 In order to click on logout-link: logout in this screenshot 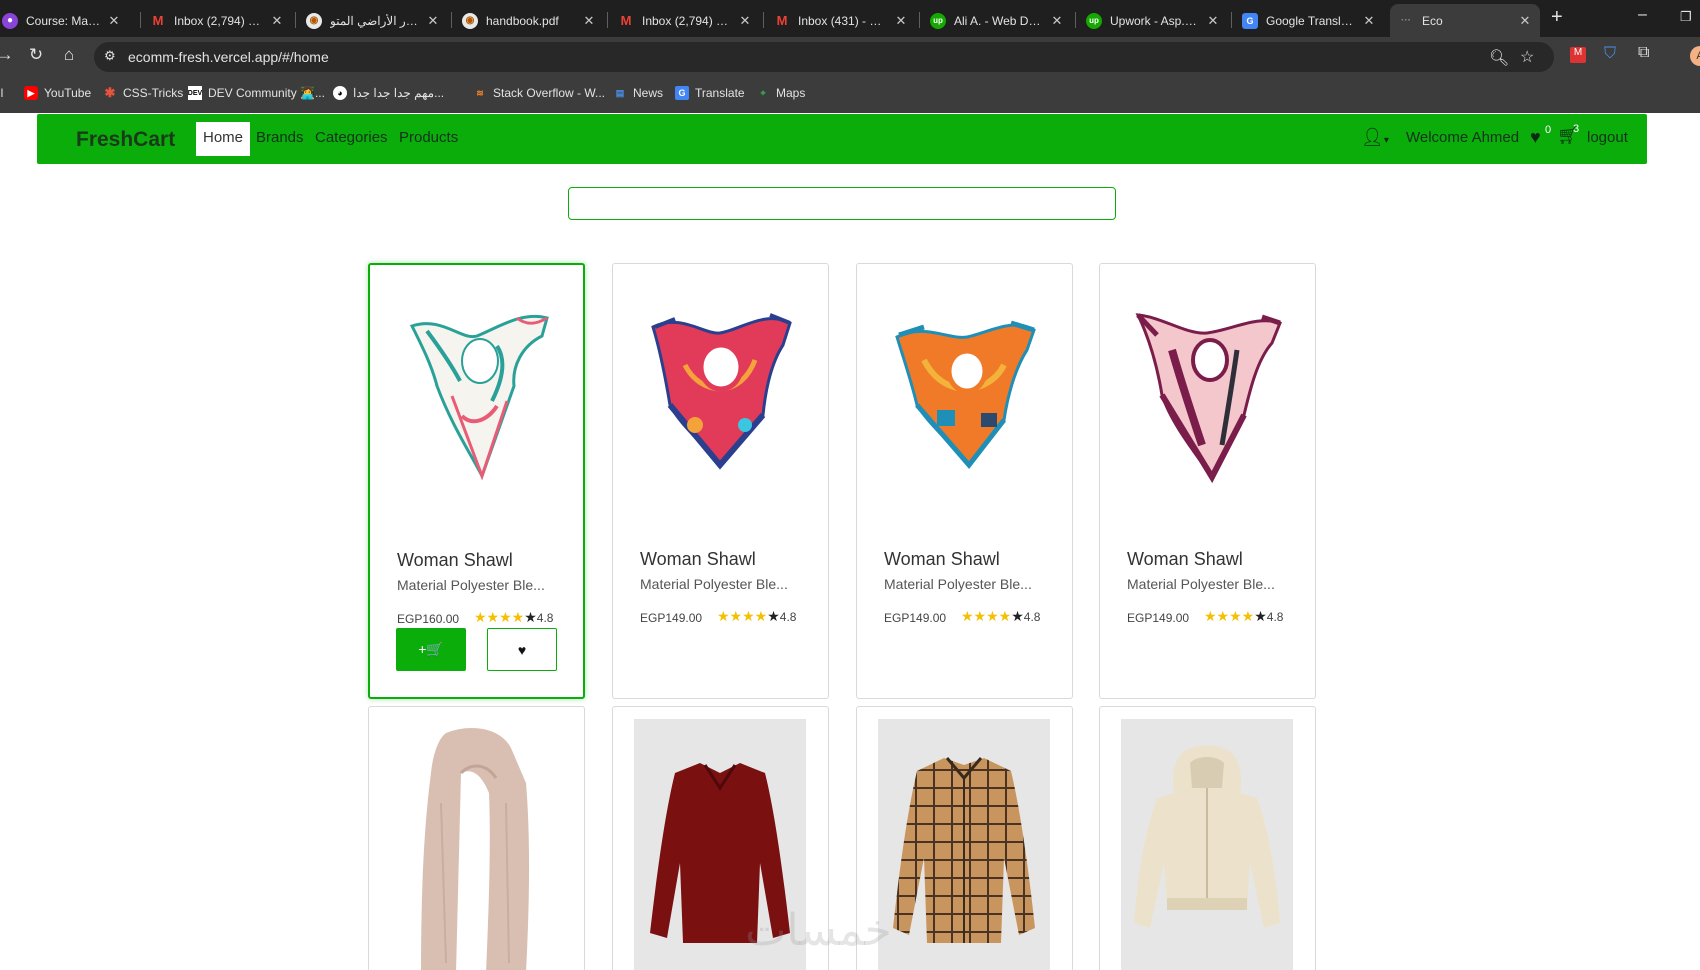, I will do `click(1607, 137)`.